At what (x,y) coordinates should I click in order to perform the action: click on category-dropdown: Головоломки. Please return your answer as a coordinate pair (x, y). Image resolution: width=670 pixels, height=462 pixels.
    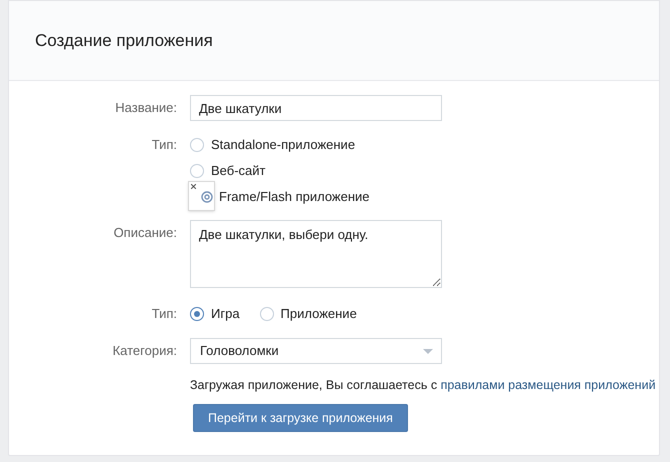
    Looking at the image, I should click on (316, 351).